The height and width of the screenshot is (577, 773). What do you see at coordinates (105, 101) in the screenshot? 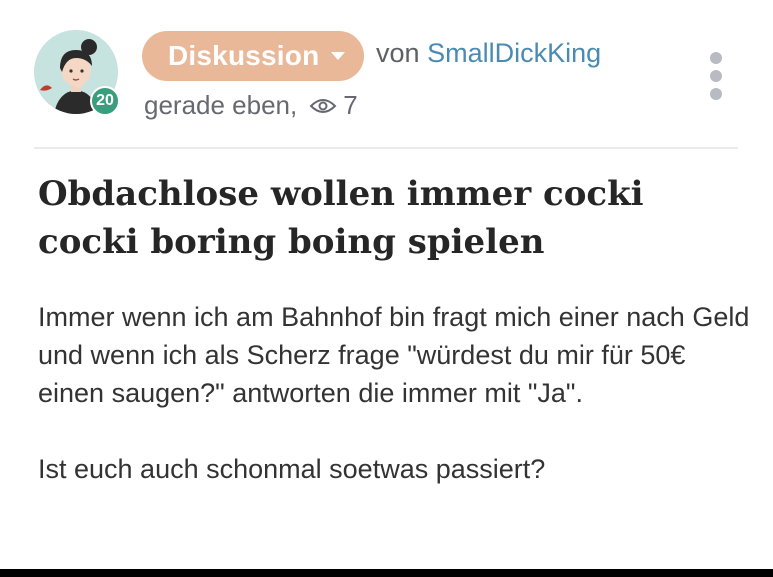
I see `level-badge: 20` at bounding box center [105, 101].